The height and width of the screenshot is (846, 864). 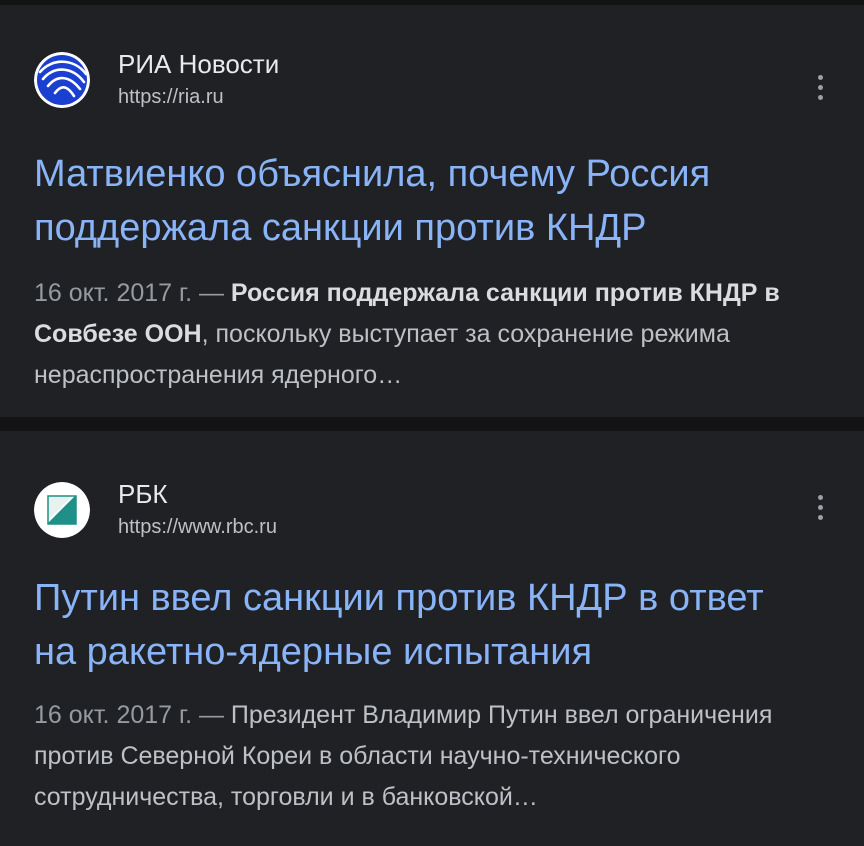 I want to click on result-source: РИА Новости https://ria.ru, so click(x=156, y=79).